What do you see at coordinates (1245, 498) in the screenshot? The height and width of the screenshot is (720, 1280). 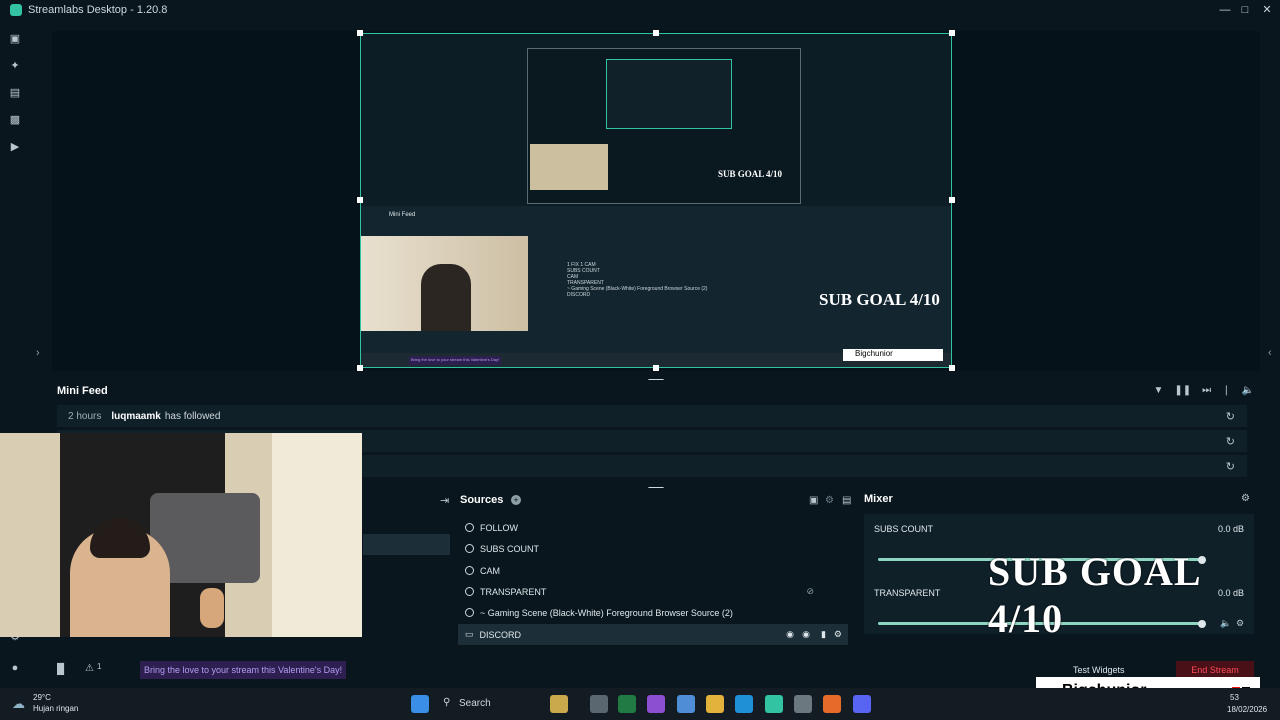 I see `mixer-settings-icon: ⚙` at bounding box center [1245, 498].